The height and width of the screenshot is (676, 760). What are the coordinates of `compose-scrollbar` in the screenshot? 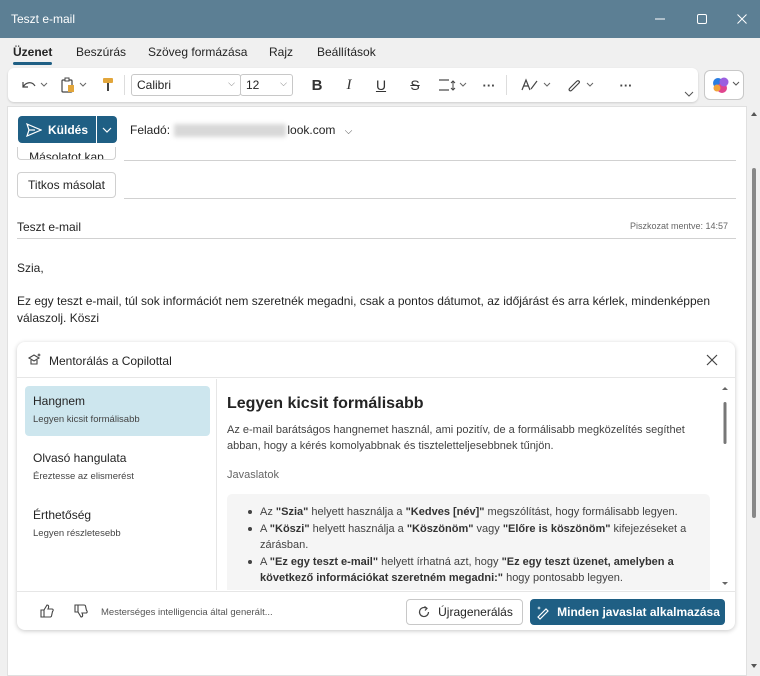 It's located at (754, 391).